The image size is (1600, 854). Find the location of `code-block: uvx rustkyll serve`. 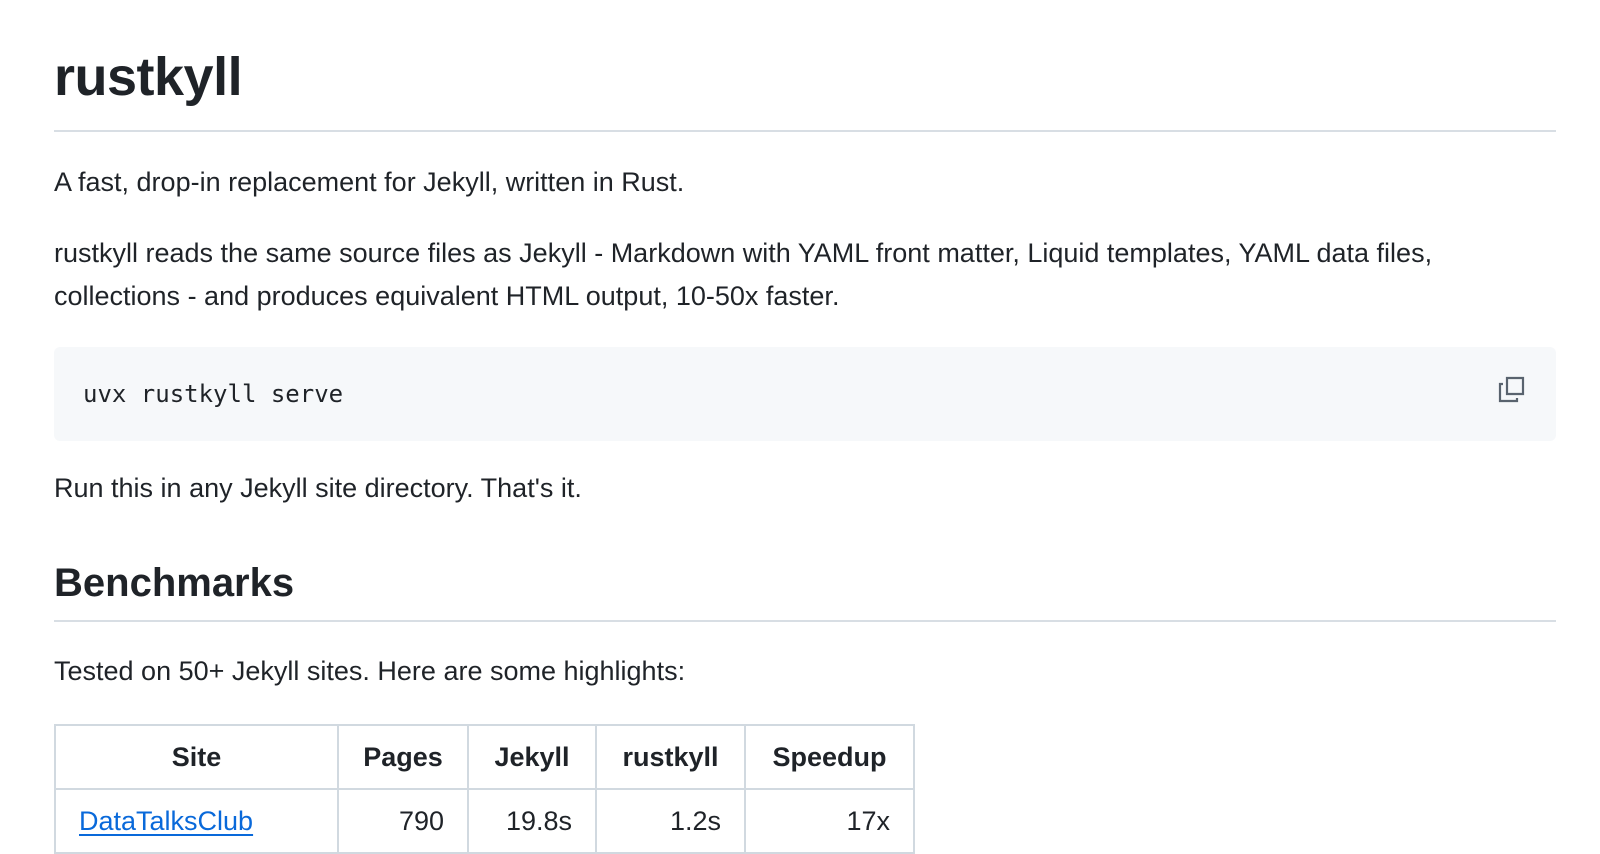

code-block: uvx rustkyll serve is located at coordinates (805, 394).